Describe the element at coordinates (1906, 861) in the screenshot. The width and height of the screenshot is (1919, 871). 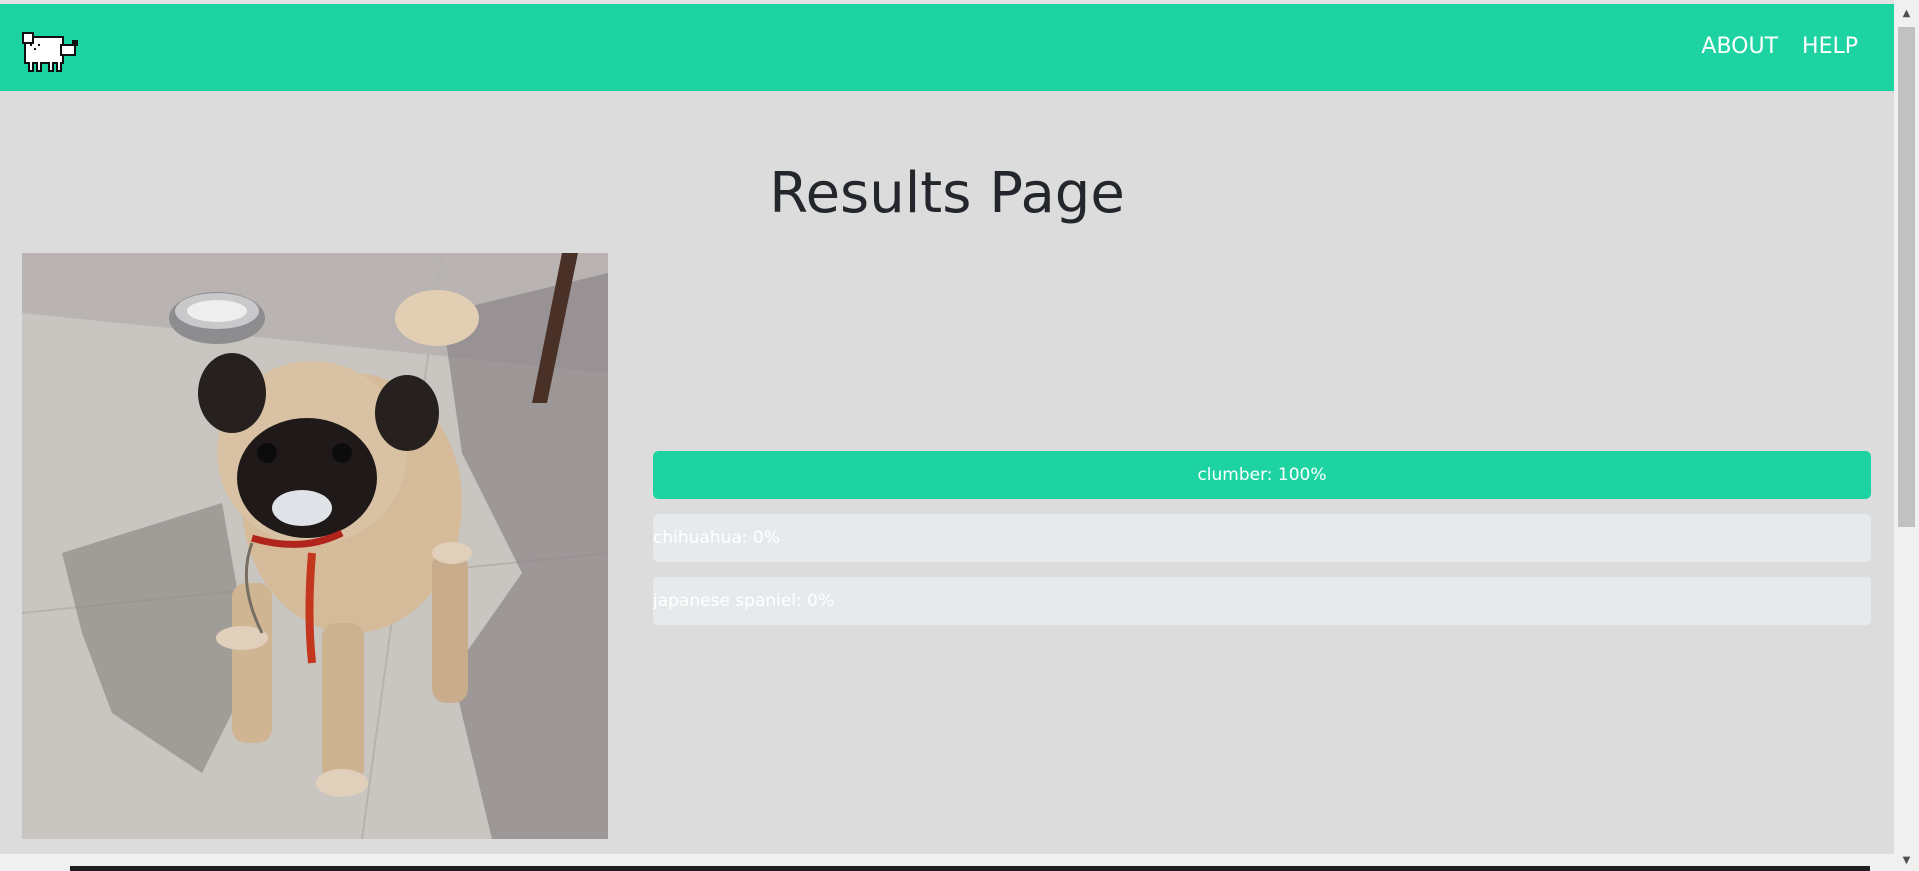
I see `scroll-down-arrow-icon: ▼` at that location.